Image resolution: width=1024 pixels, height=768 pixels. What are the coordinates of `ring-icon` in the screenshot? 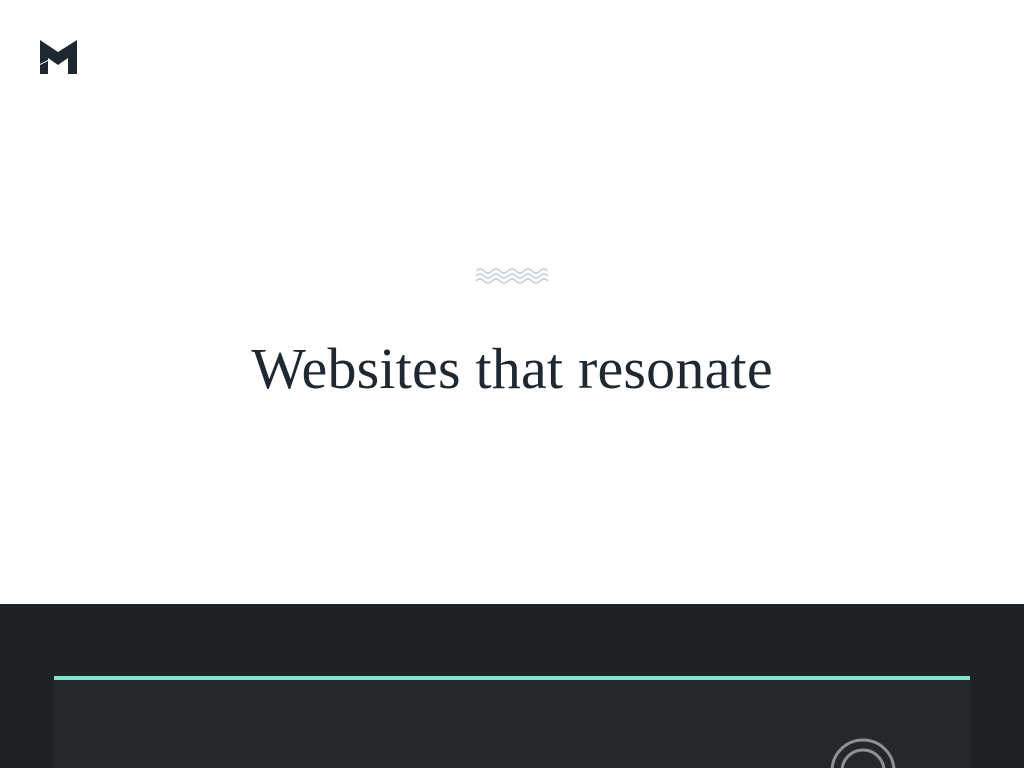 It's located at (863, 753).